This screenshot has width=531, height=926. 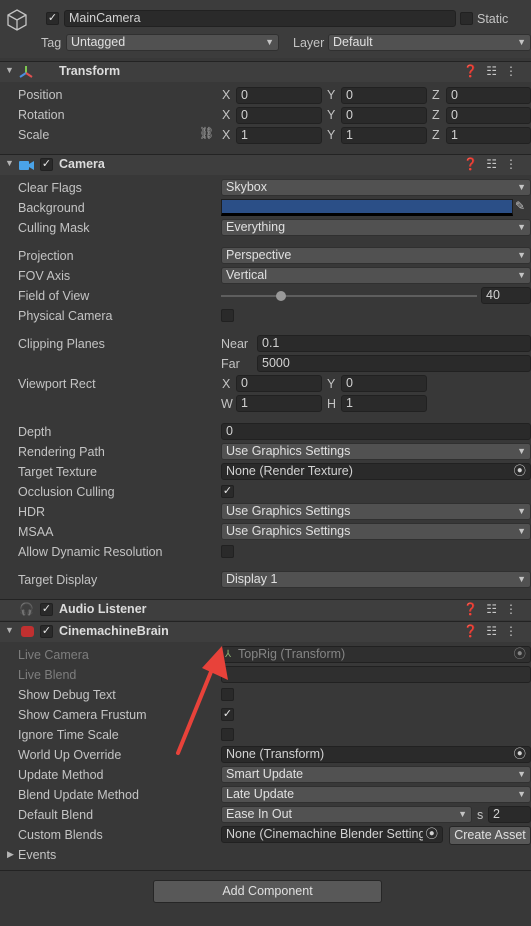 What do you see at coordinates (376, 774) in the screenshot?
I see `update-method-dropdown: Smart Update ▼` at bounding box center [376, 774].